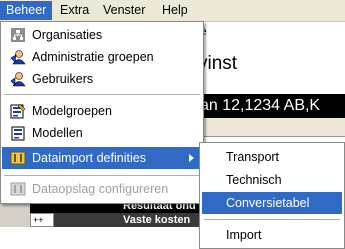 The height and width of the screenshot is (249, 345). I want to click on submenu-item-import: Import, so click(272, 235).